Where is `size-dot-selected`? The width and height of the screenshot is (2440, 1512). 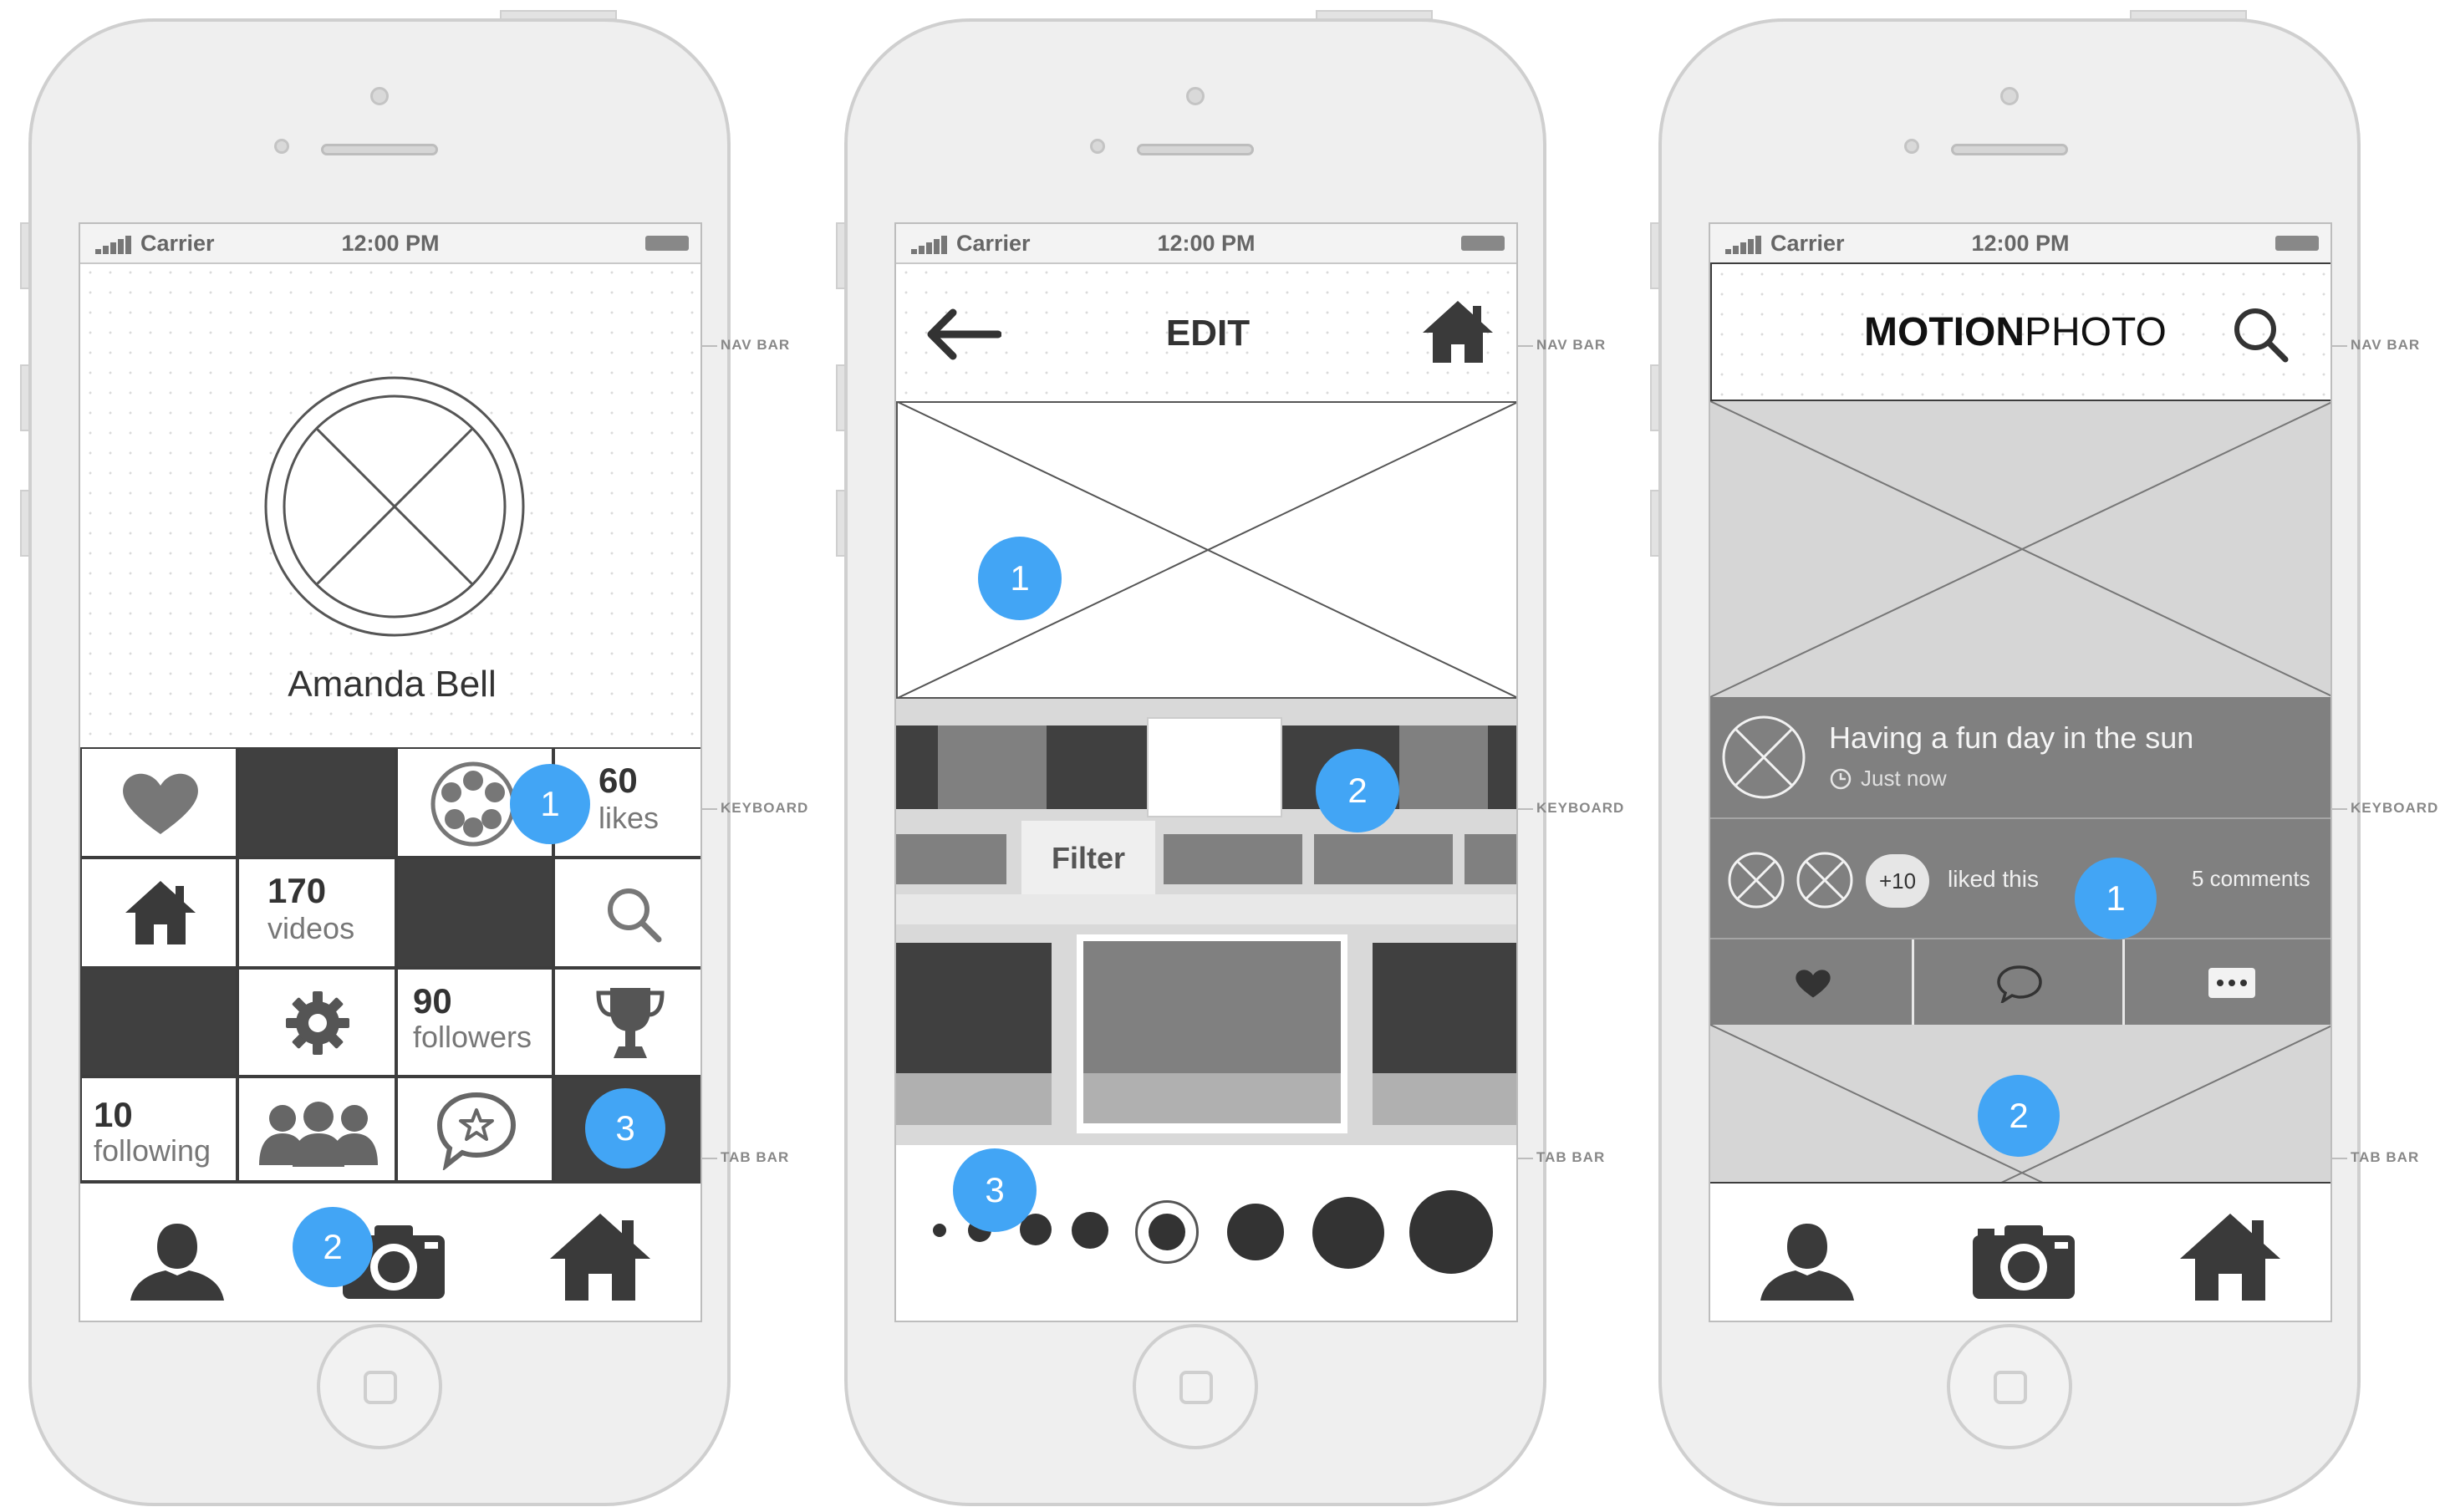 size-dot-selected is located at coordinates (1167, 1232).